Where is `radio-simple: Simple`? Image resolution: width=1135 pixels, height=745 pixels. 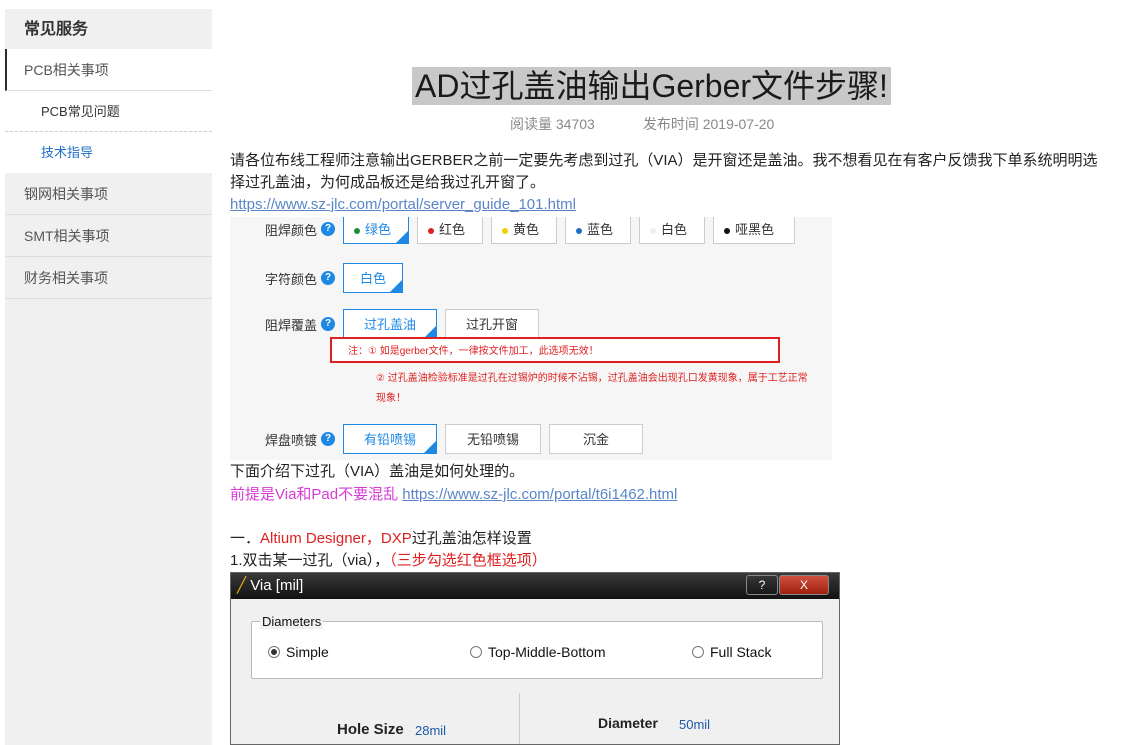
radio-simple: Simple is located at coordinates (298, 652).